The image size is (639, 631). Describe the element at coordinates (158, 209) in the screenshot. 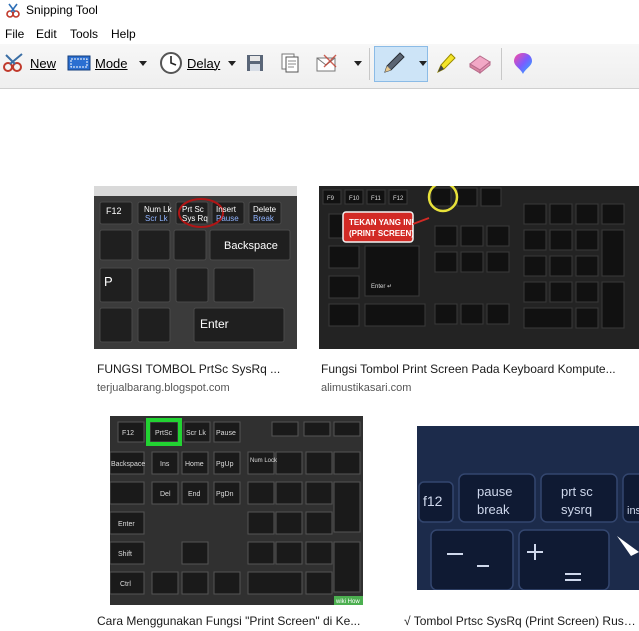

I see `key-label: Num Lk` at that location.